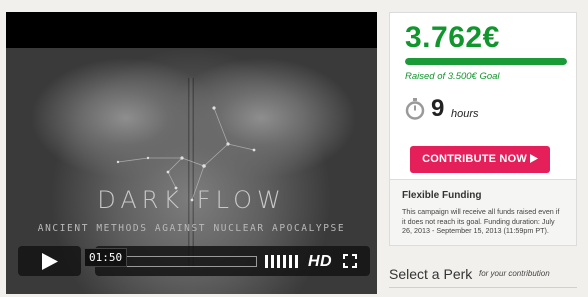  What do you see at coordinates (442, 195) in the screenshot?
I see `funding-title: Flexible Funding` at bounding box center [442, 195].